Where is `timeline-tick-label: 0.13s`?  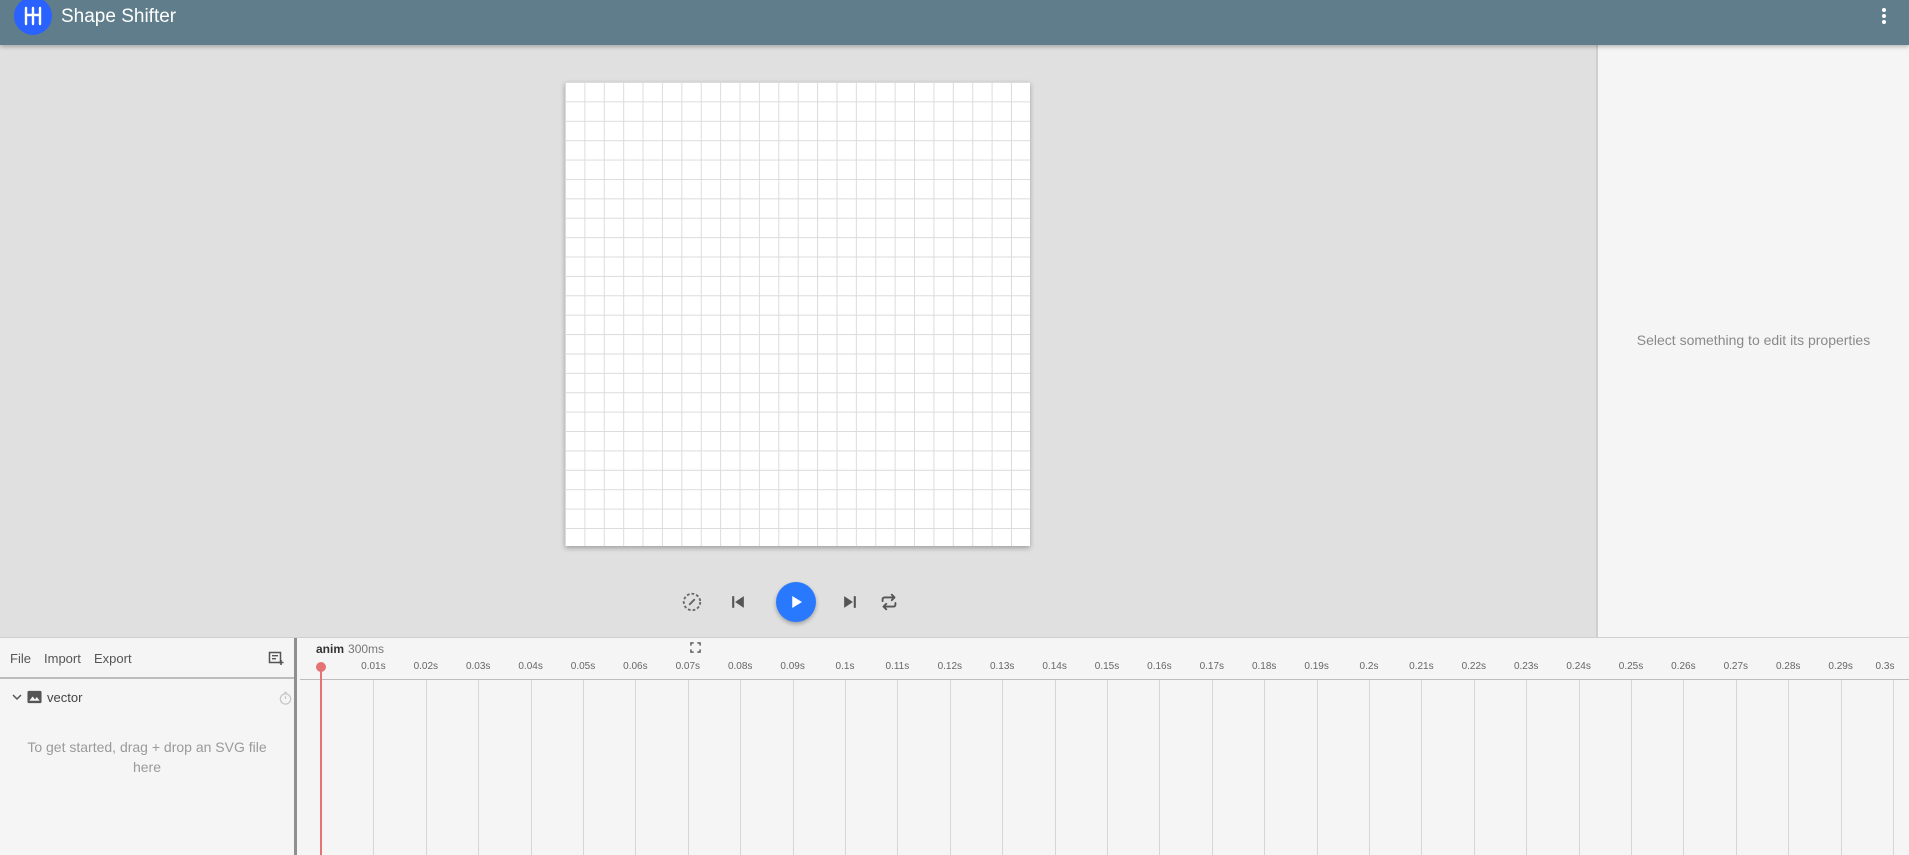
timeline-tick-label: 0.13s is located at coordinates (1002, 666).